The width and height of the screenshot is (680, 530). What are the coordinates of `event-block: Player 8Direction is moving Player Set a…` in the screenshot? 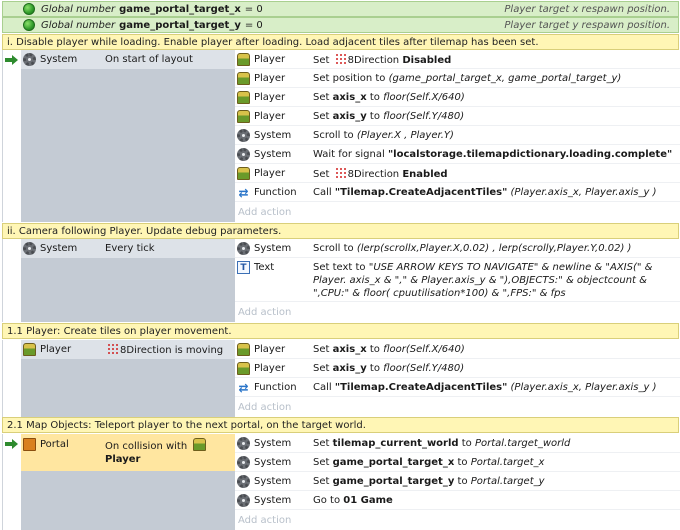 It's located at (341, 378).